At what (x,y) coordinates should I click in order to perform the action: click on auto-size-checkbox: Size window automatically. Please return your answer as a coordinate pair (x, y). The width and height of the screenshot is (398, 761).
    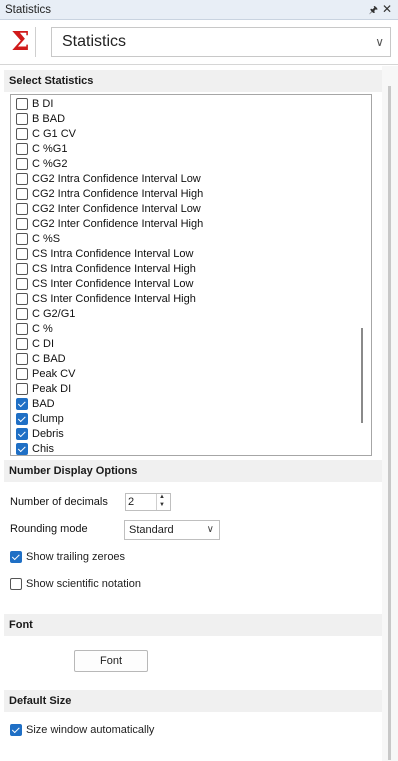
    Looking at the image, I should click on (82, 730).